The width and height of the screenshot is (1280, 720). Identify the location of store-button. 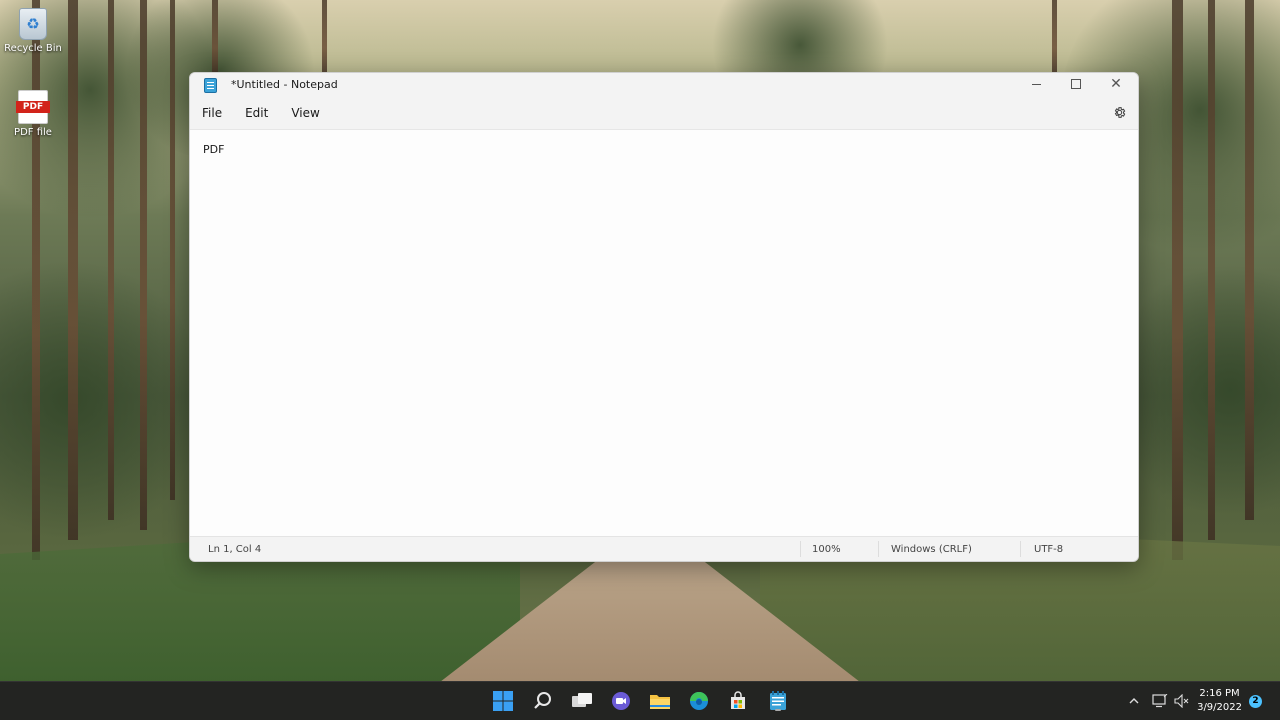
(738, 701).